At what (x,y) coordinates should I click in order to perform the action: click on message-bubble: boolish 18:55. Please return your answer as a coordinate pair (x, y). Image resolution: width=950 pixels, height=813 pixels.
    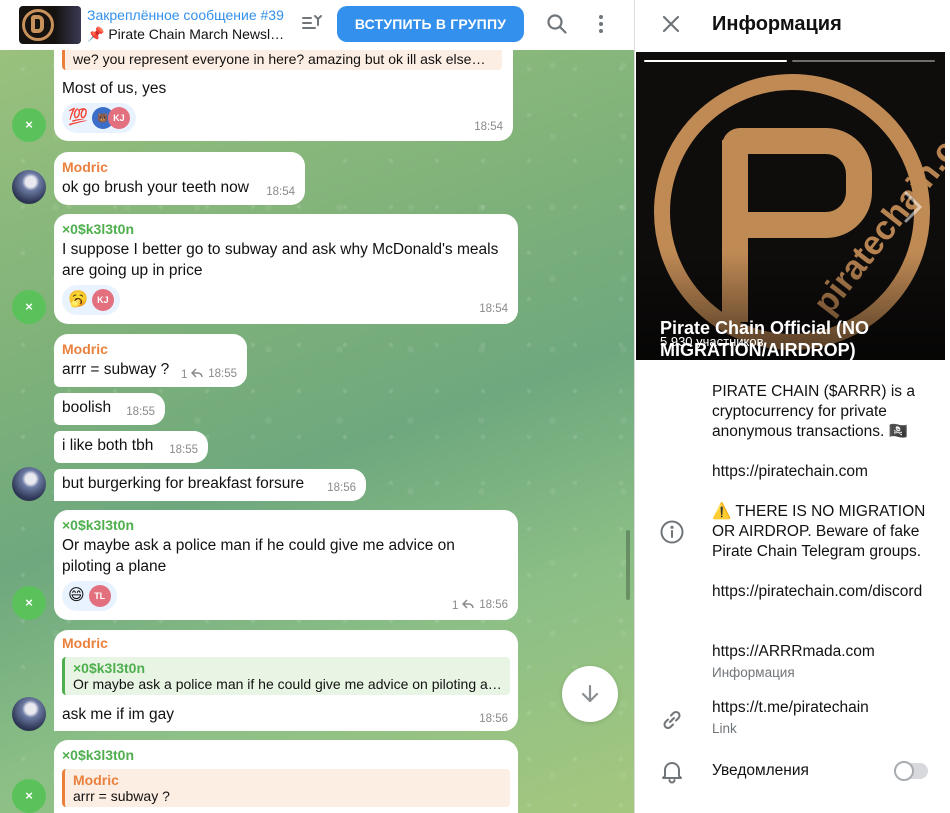
    Looking at the image, I should click on (109, 409).